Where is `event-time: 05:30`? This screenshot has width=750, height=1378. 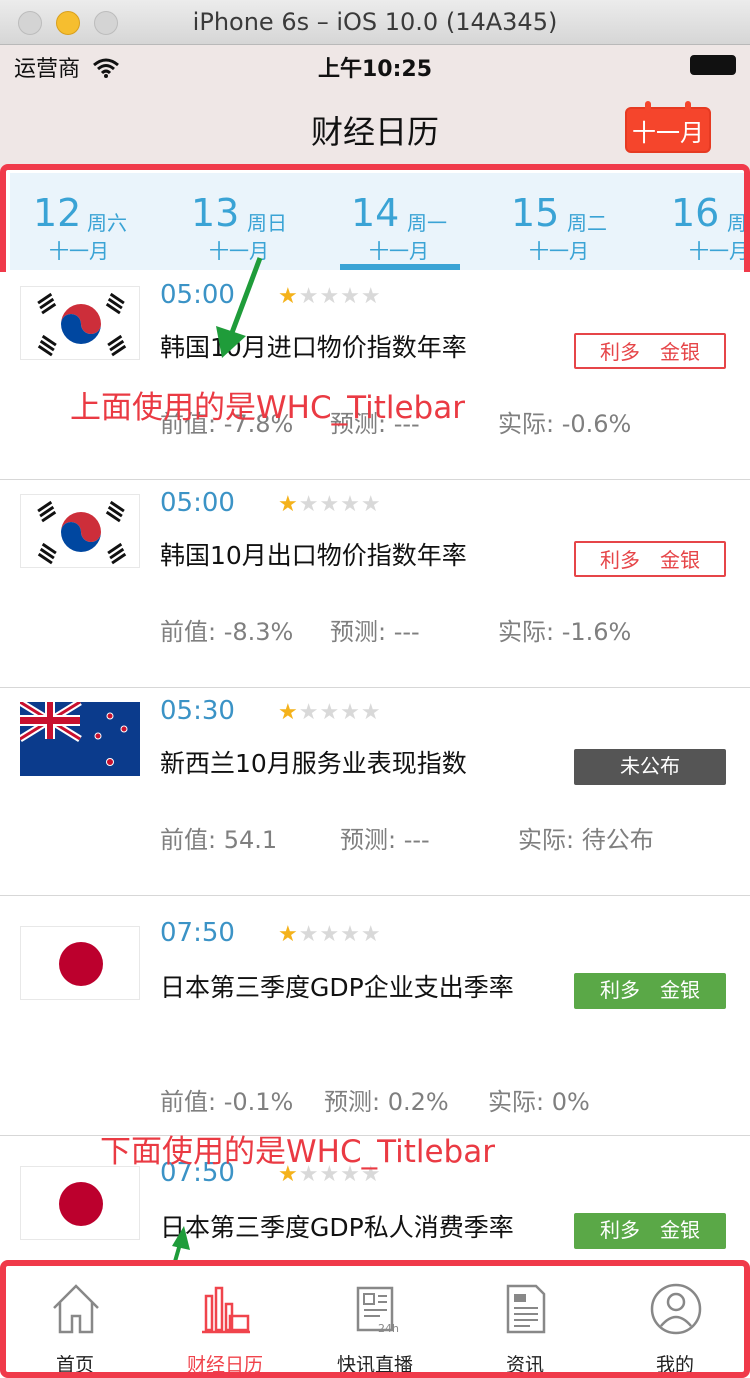
event-time: 05:30 is located at coordinates (197, 711).